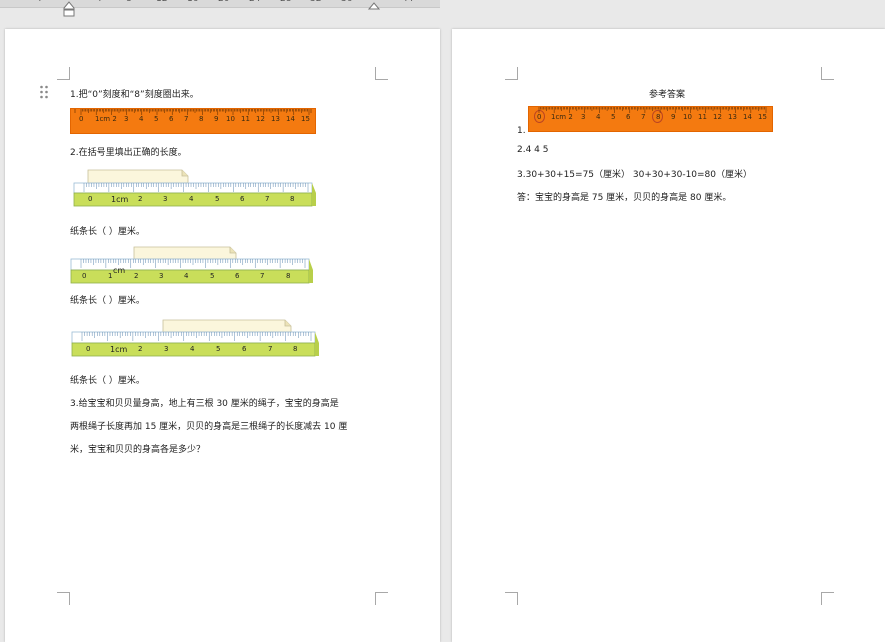 The height and width of the screenshot is (642, 885). What do you see at coordinates (44, 92) in the screenshot?
I see `drag-handle-icon` at bounding box center [44, 92].